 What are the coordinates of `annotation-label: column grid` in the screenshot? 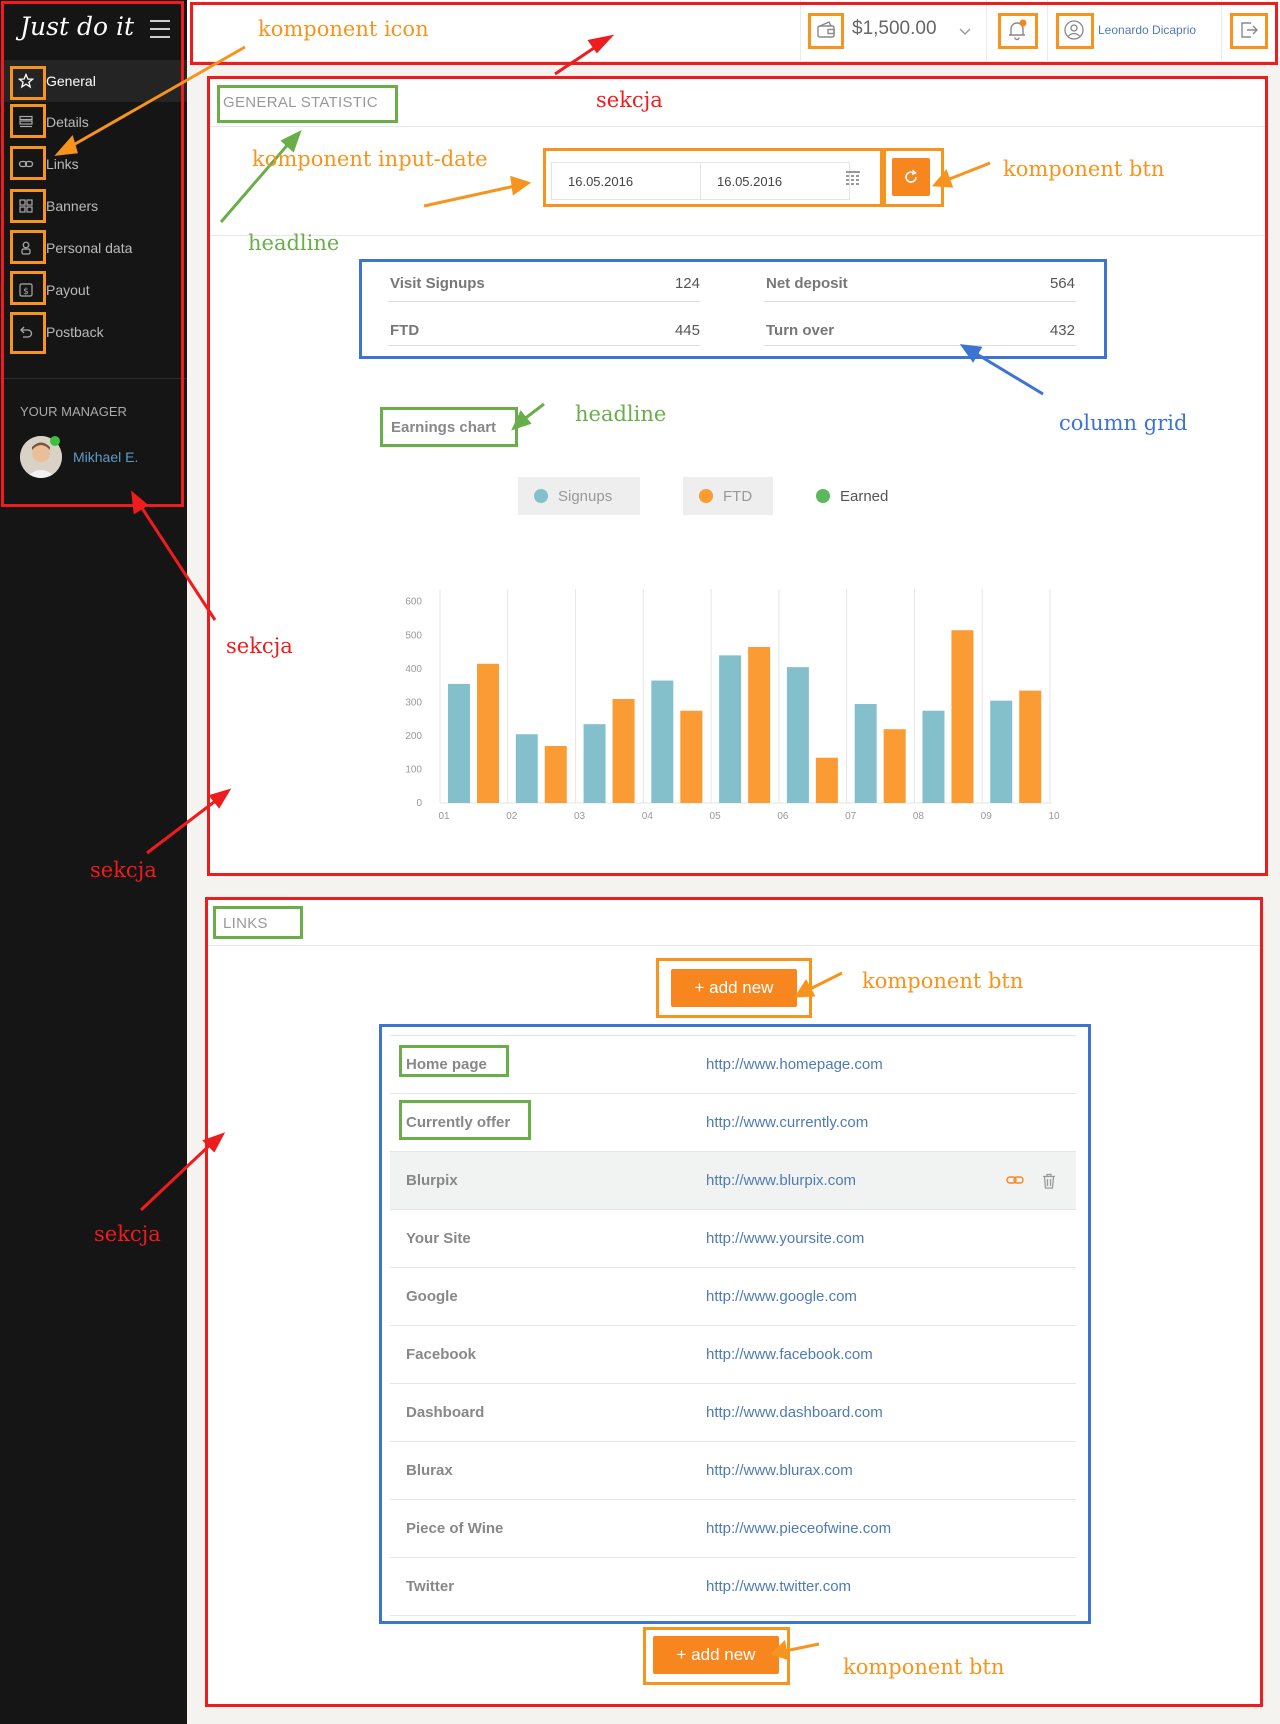 It's located at (1123, 423).